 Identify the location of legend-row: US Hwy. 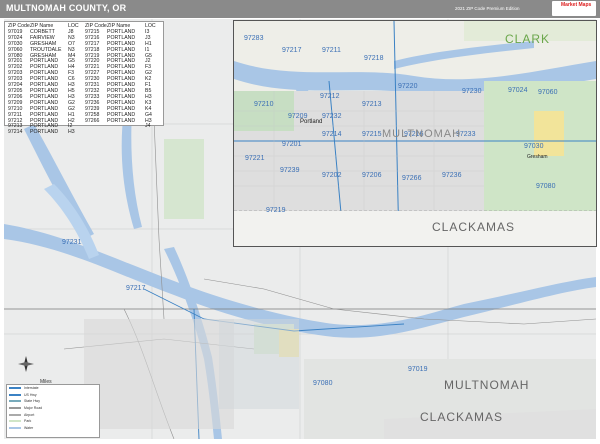
(53, 395).